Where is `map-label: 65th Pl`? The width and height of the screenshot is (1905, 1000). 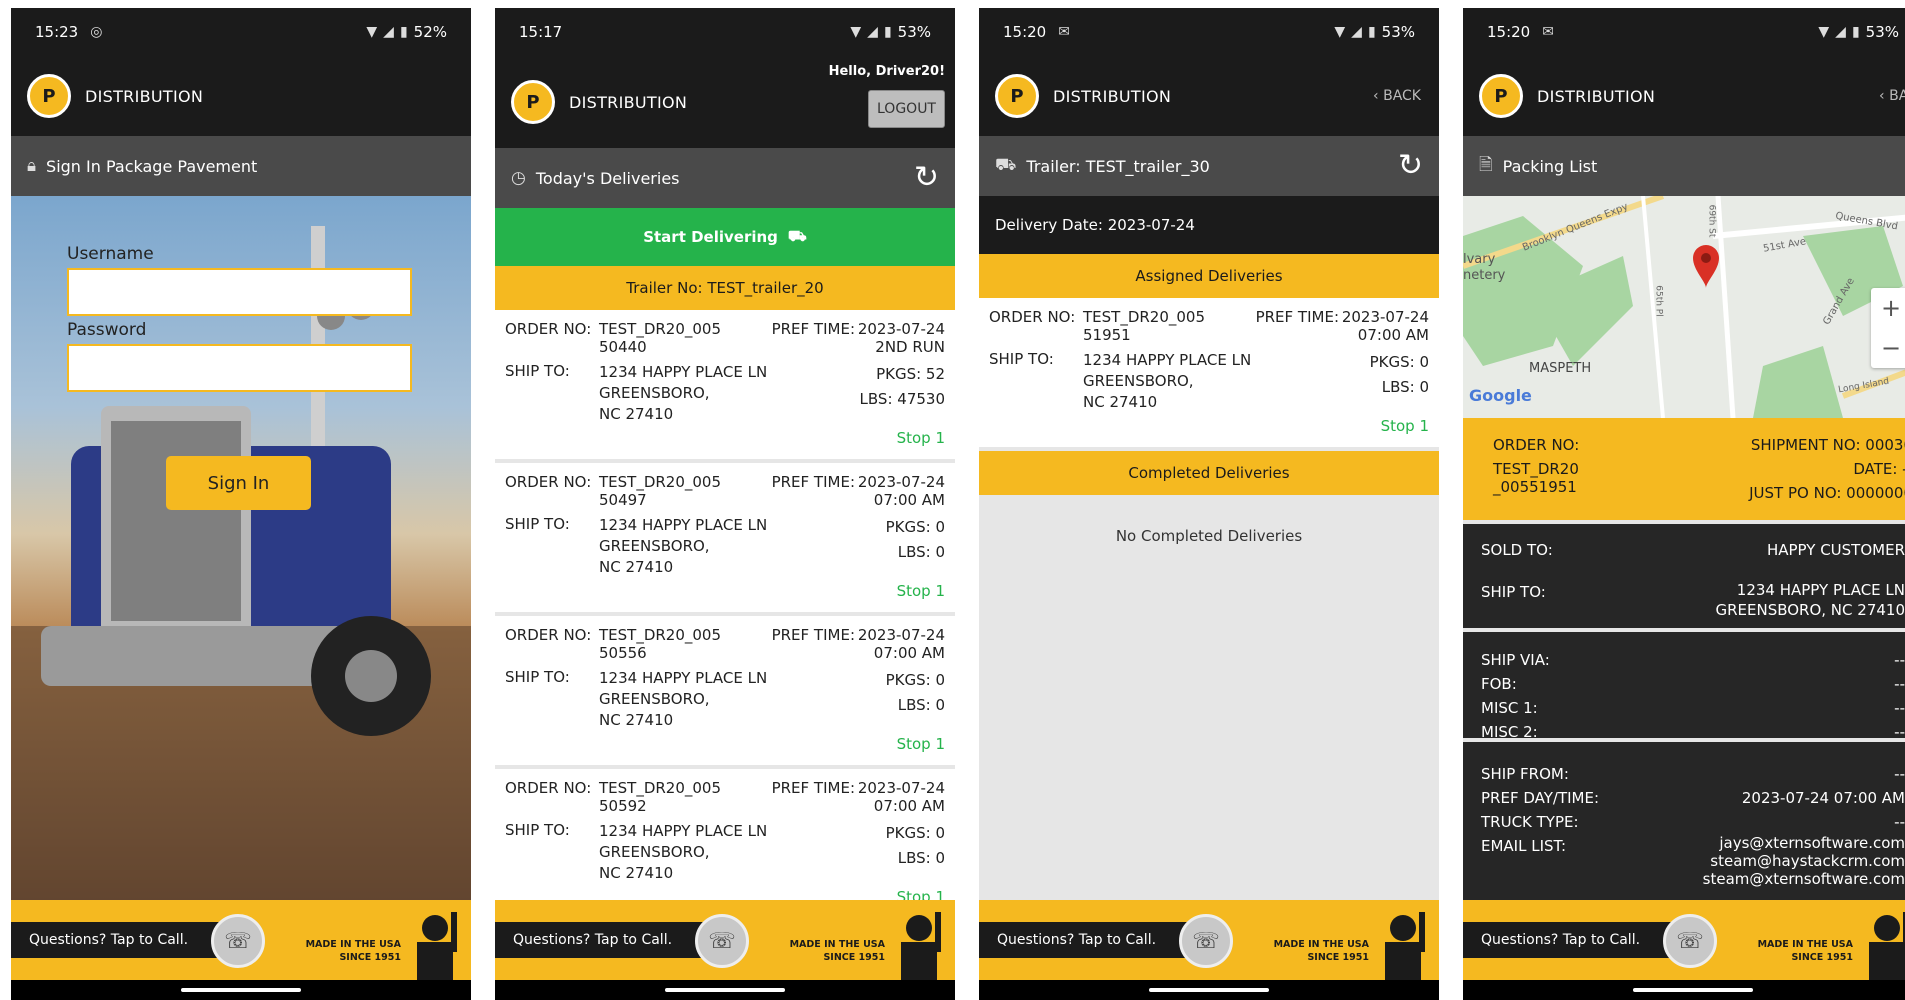 map-label: 65th Pl is located at coordinates (1658, 301).